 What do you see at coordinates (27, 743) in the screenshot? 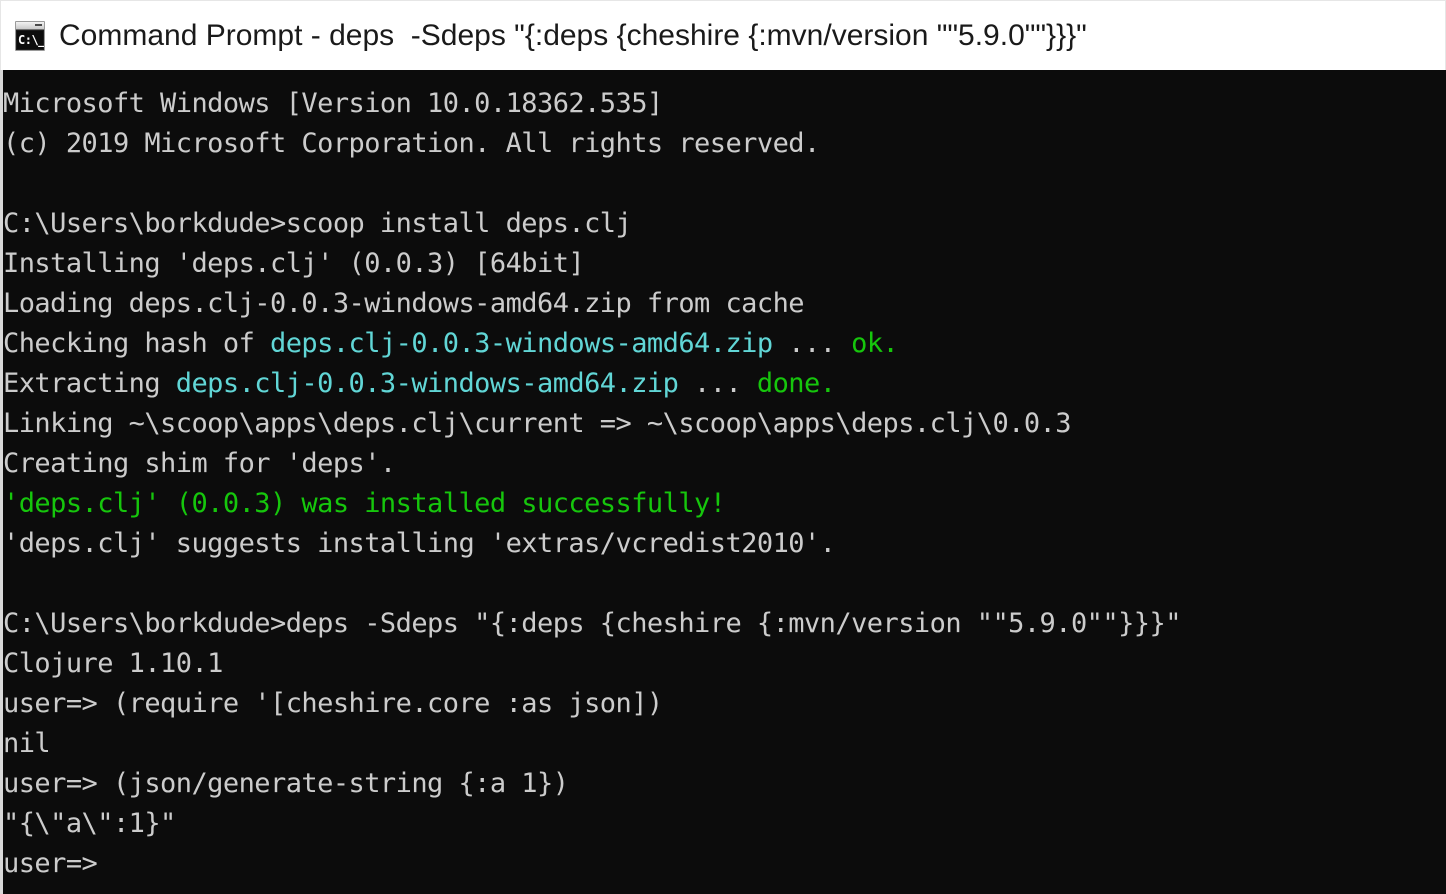
I see `terminal-text-segment: nil` at bounding box center [27, 743].